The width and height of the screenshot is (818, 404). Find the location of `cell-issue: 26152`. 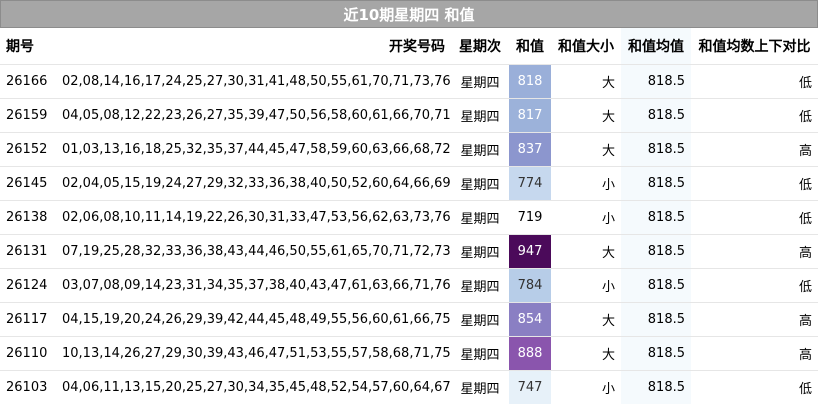

cell-issue: 26152 is located at coordinates (28, 148).